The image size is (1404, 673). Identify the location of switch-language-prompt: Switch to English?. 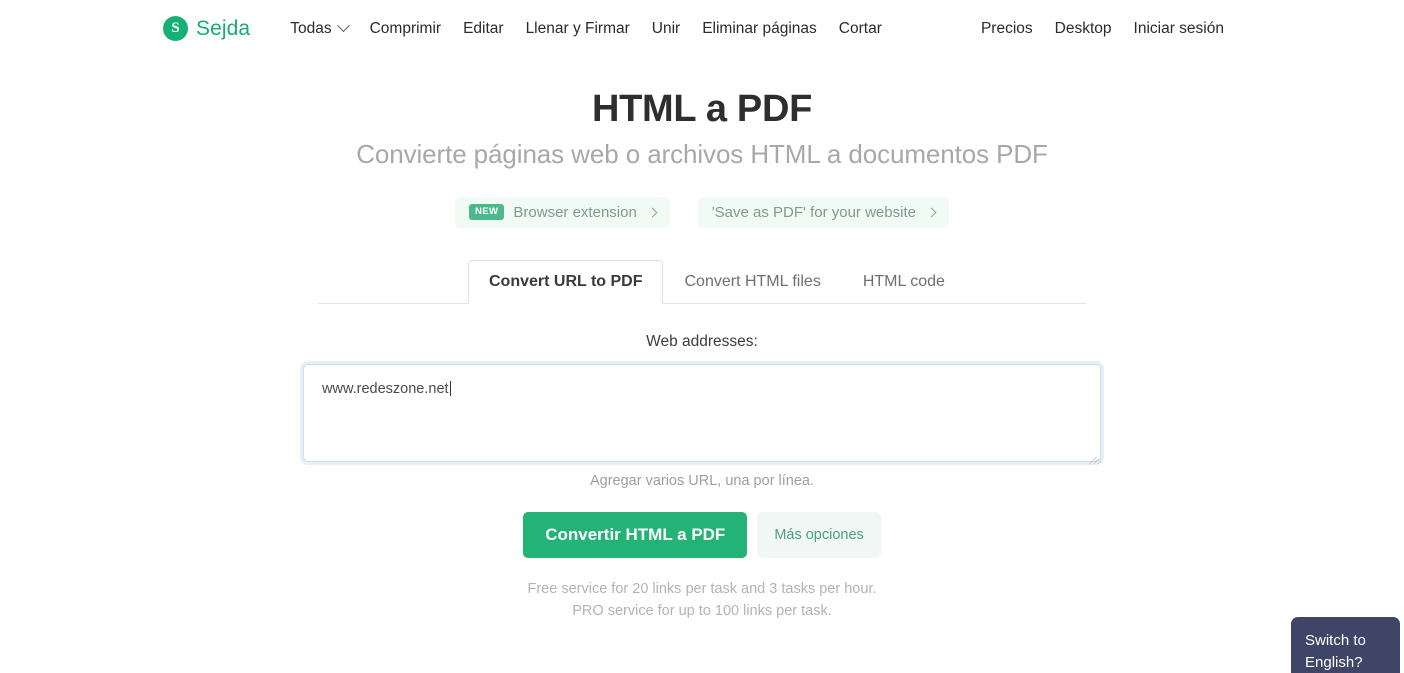
(1345, 645).